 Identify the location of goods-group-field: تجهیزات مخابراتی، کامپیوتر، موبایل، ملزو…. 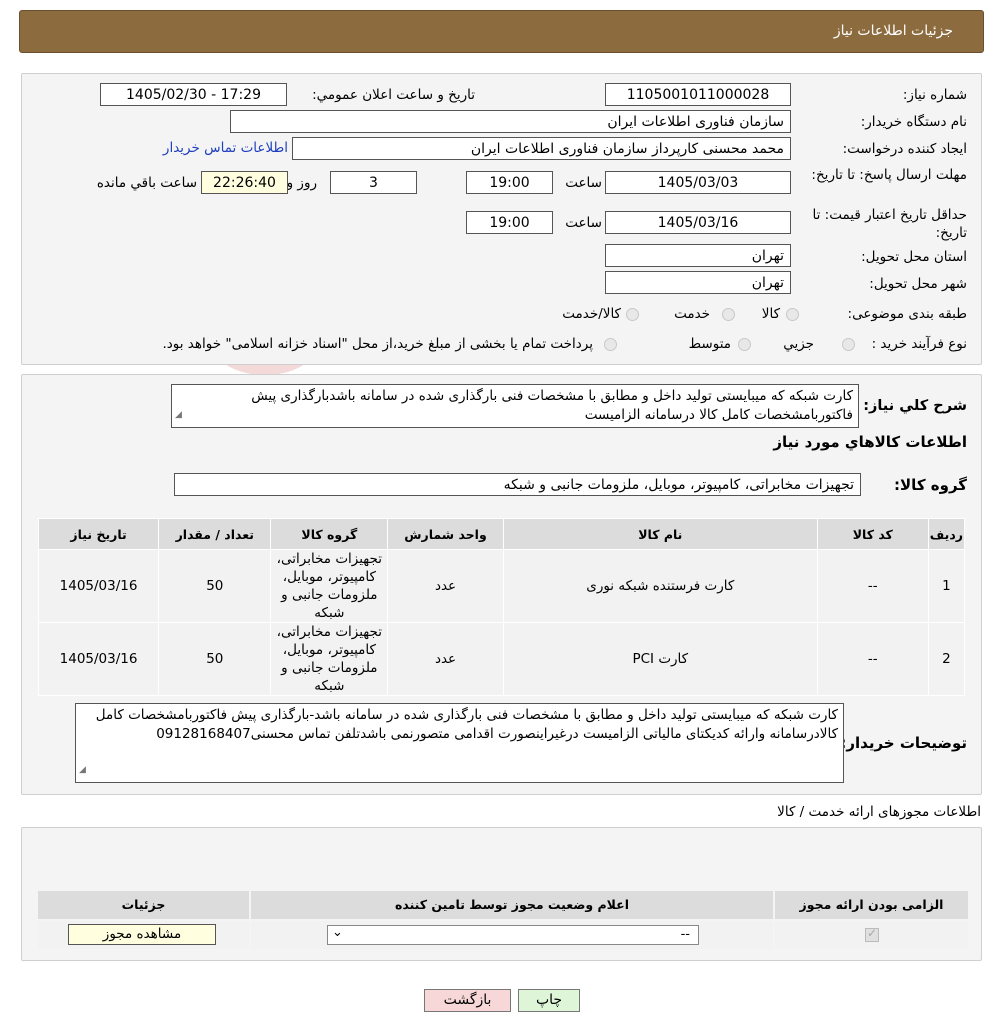
(517, 484).